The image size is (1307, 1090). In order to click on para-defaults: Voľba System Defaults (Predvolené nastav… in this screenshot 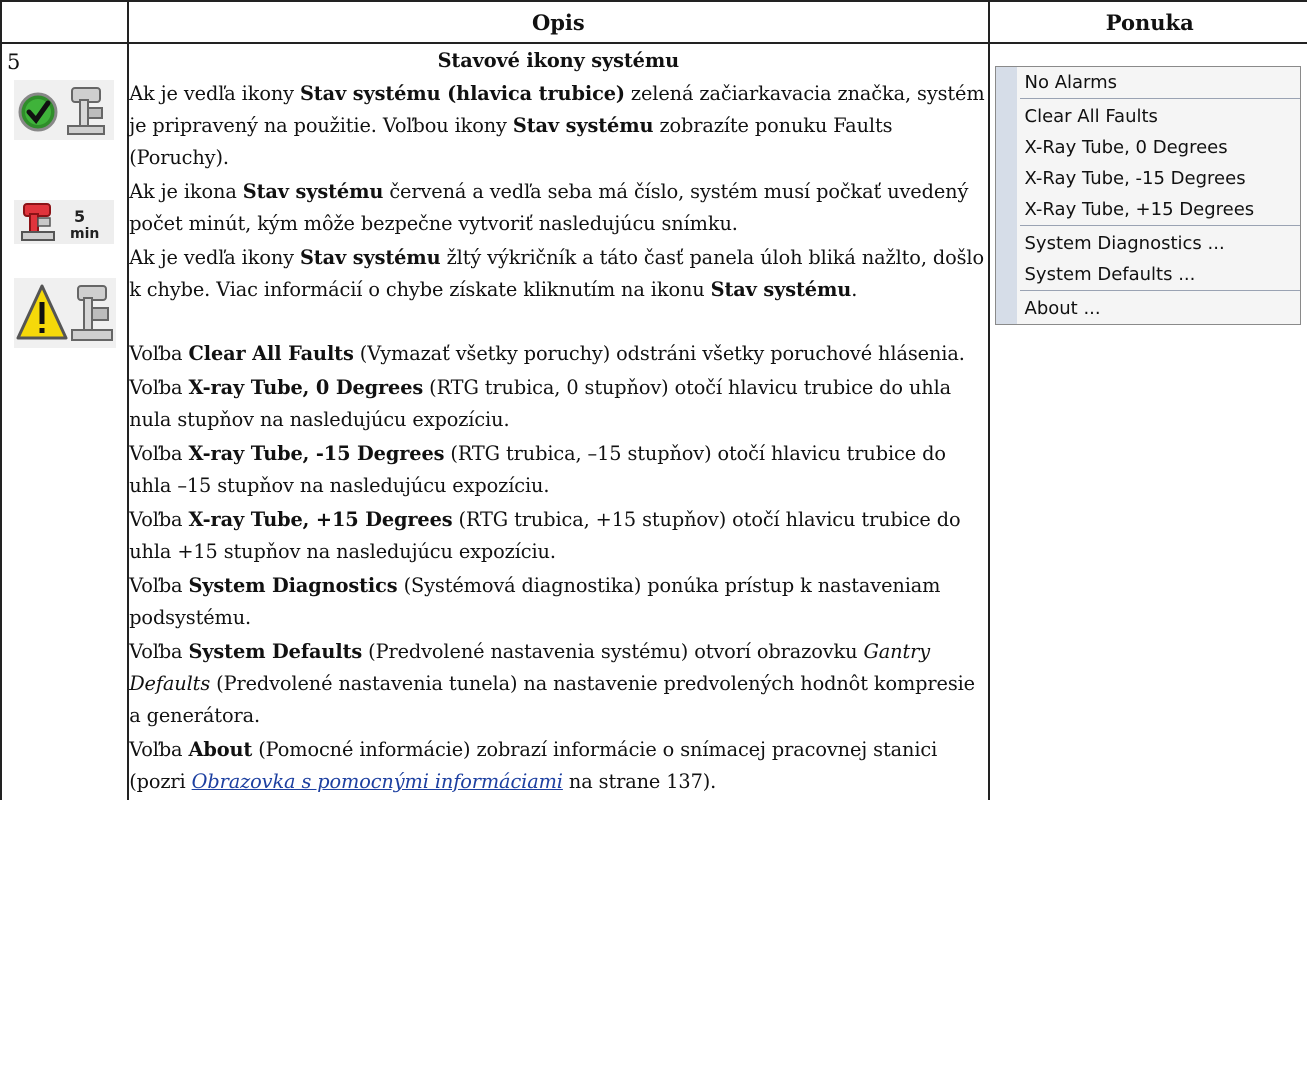, I will do `click(552, 683)`.